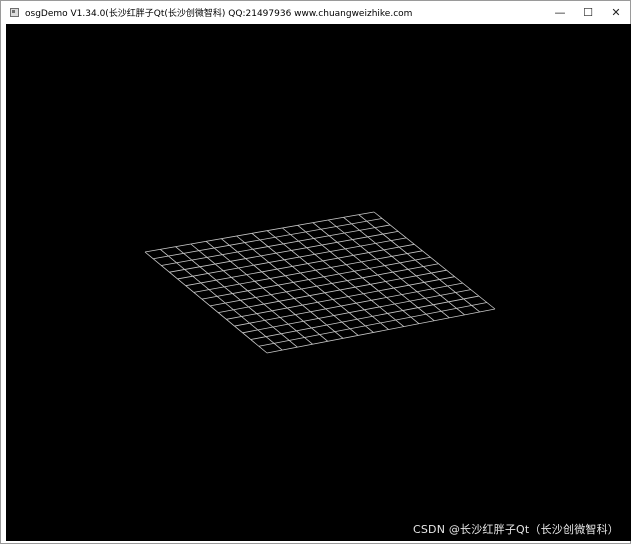 Image resolution: width=631 pixels, height=544 pixels. I want to click on maximize-icon: ☐, so click(588, 12).